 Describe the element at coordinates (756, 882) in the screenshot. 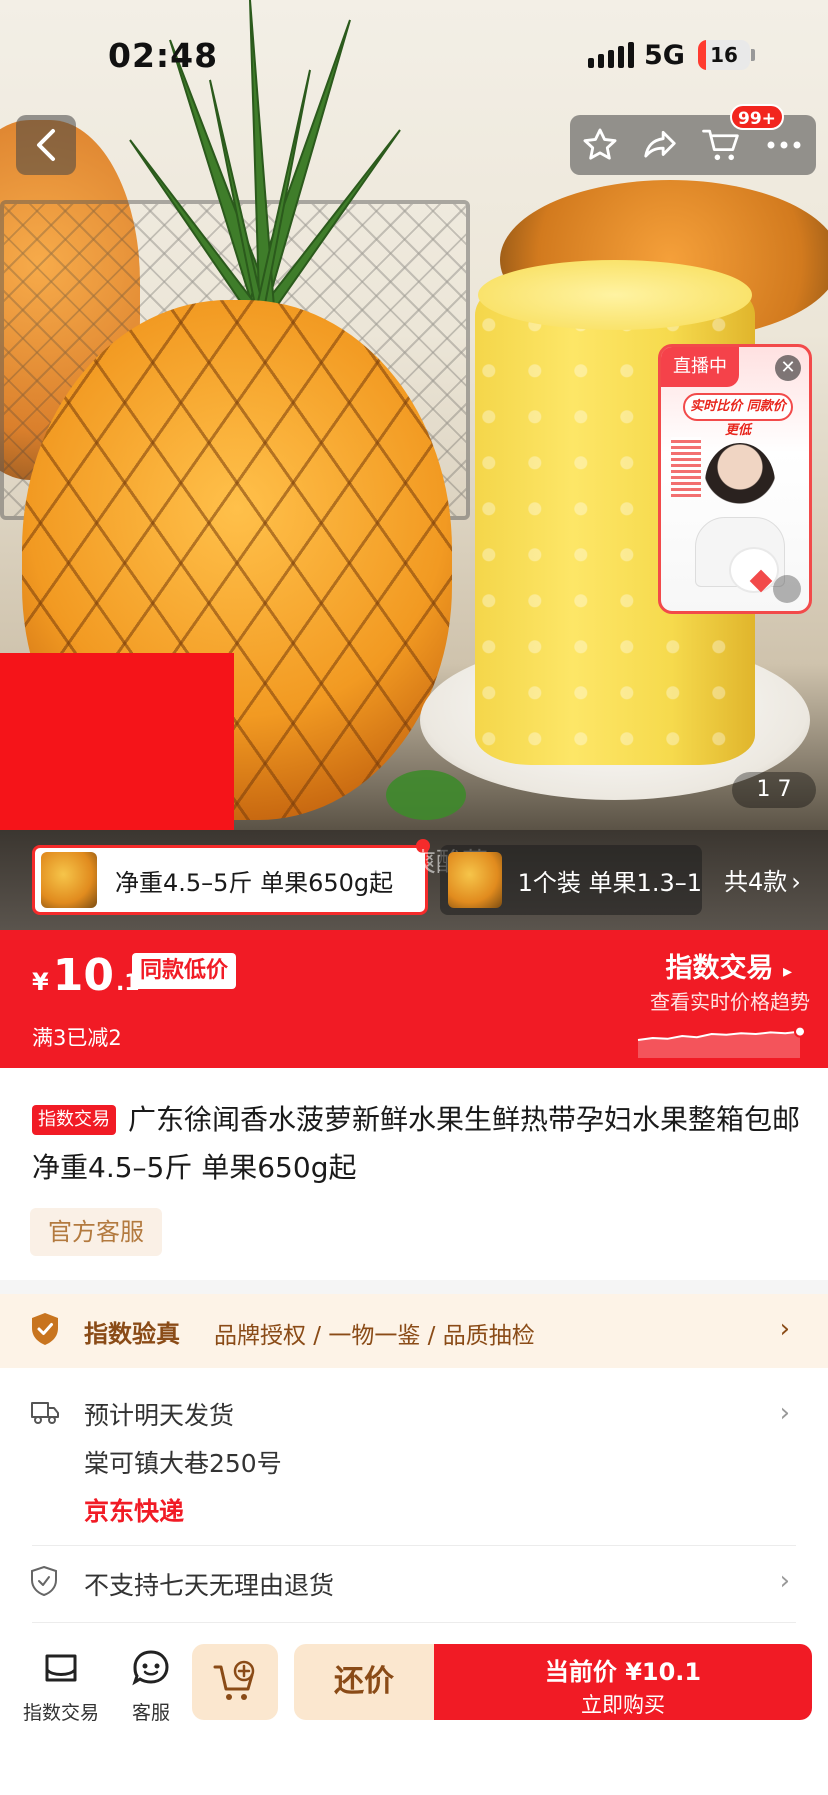

I see `variant-total-label: 共4款` at that location.